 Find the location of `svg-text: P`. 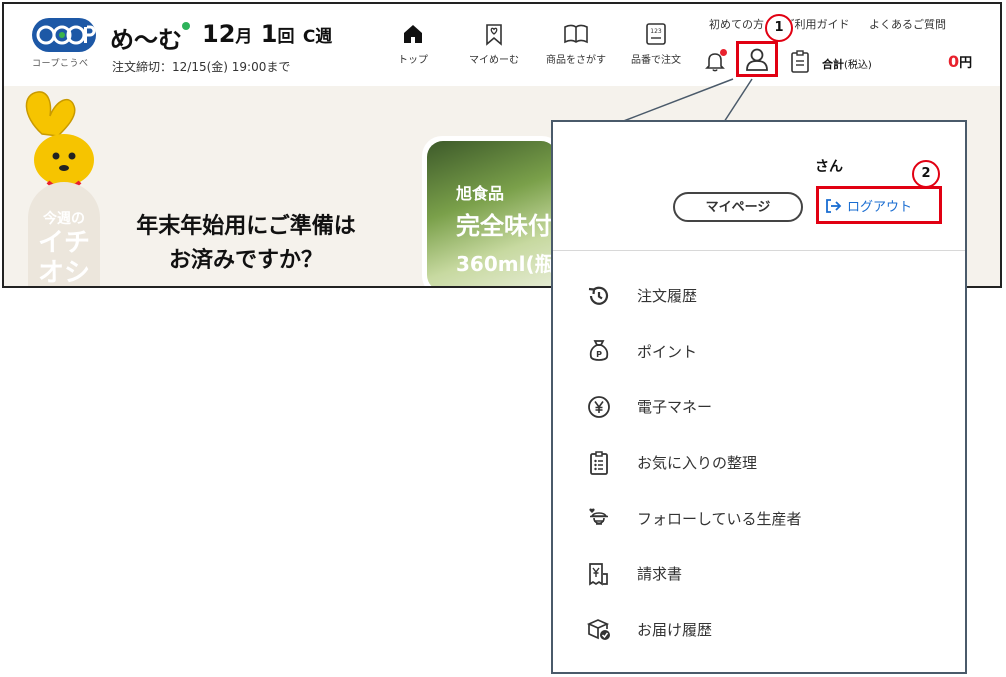

svg-text: P is located at coordinates (599, 354).